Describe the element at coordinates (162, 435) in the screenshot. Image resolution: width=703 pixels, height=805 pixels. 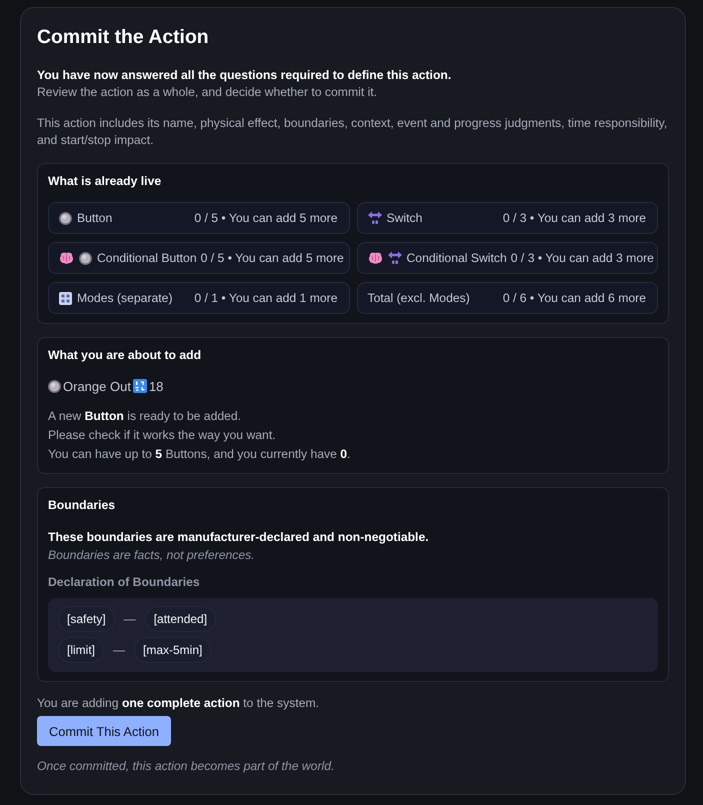
I see `info-text: Please check if it works the way you want.` at that location.